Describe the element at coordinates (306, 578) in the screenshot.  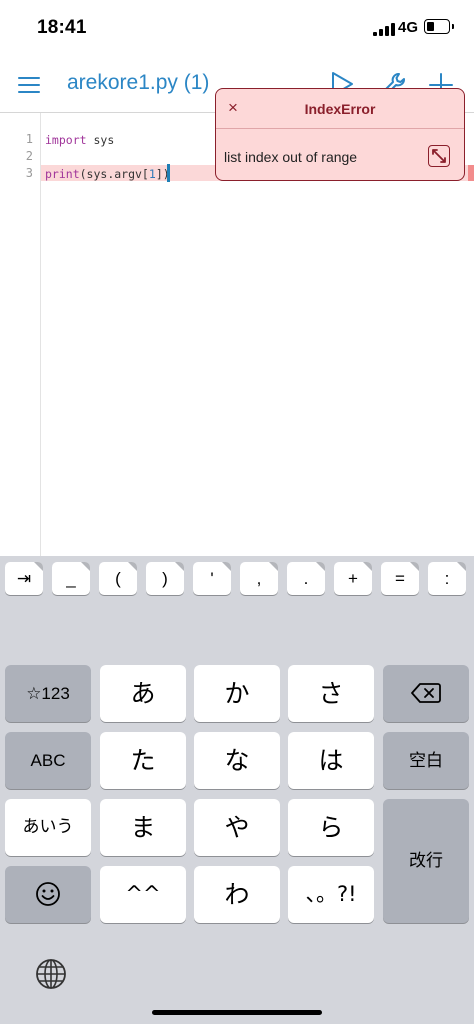
I see `accessory-key-period: .` at that location.